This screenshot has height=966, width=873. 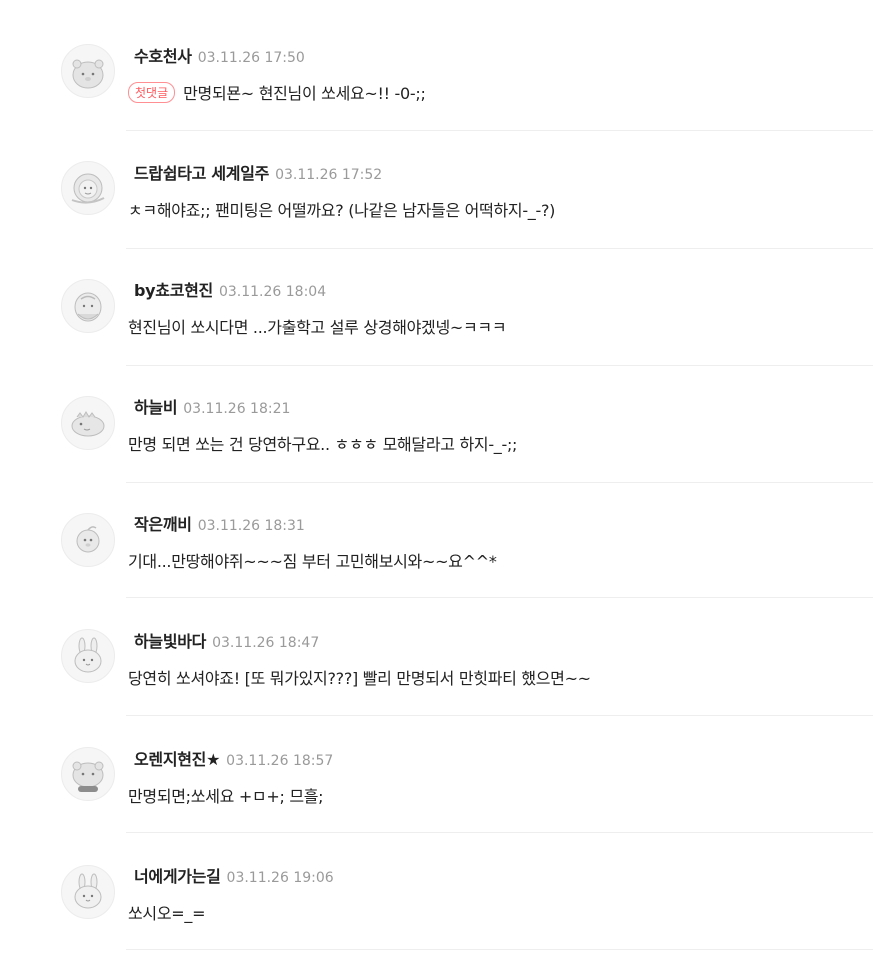 I want to click on comment-nickname: 수호천사, so click(x=163, y=56).